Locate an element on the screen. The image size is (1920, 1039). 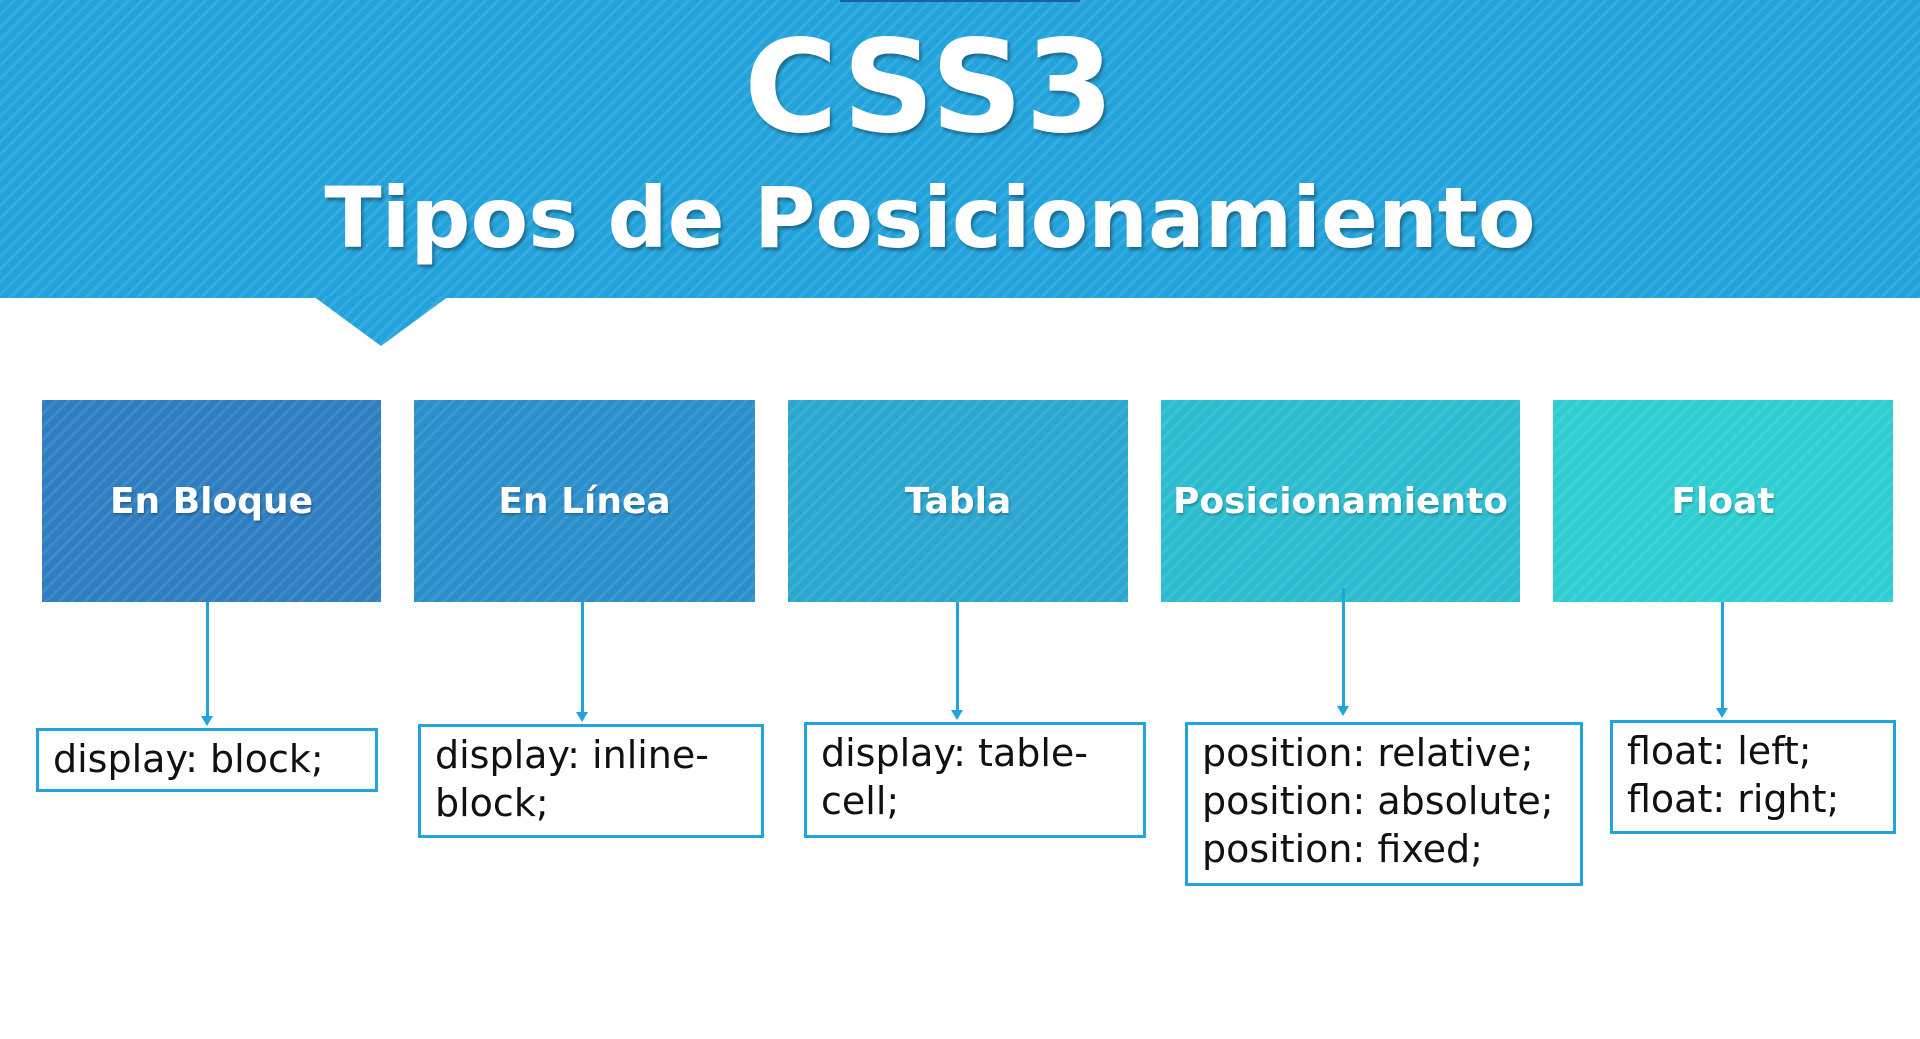
value-box: display: inline-block; is located at coordinates (591, 781).